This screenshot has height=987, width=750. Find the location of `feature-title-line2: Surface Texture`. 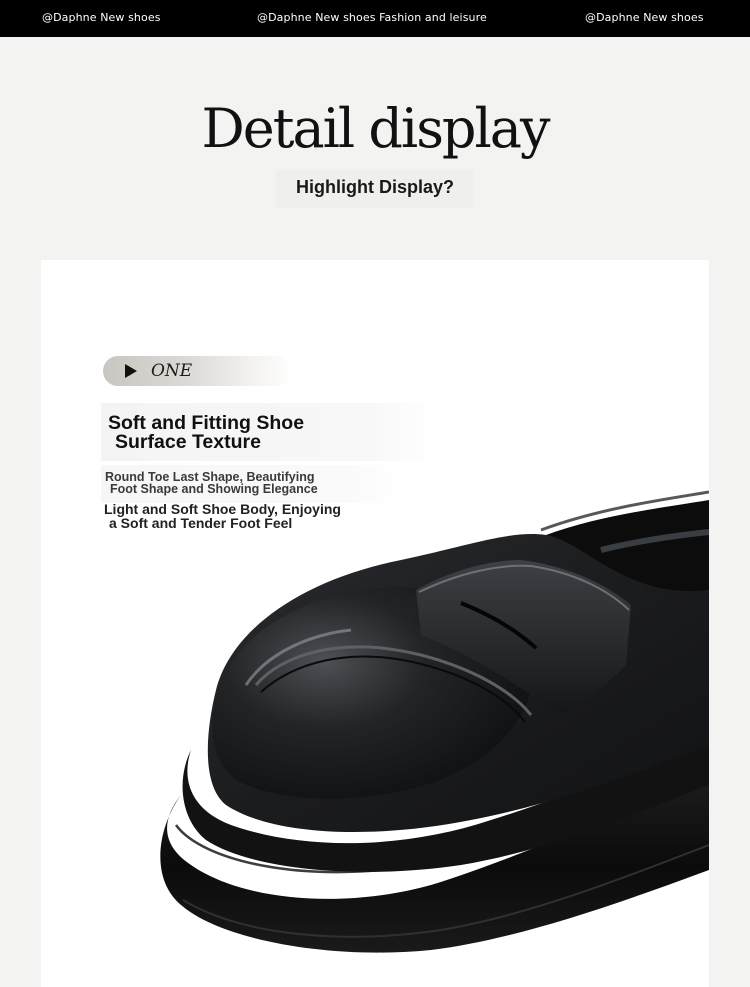

feature-title-line2: Surface Texture is located at coordinates (188, 442).